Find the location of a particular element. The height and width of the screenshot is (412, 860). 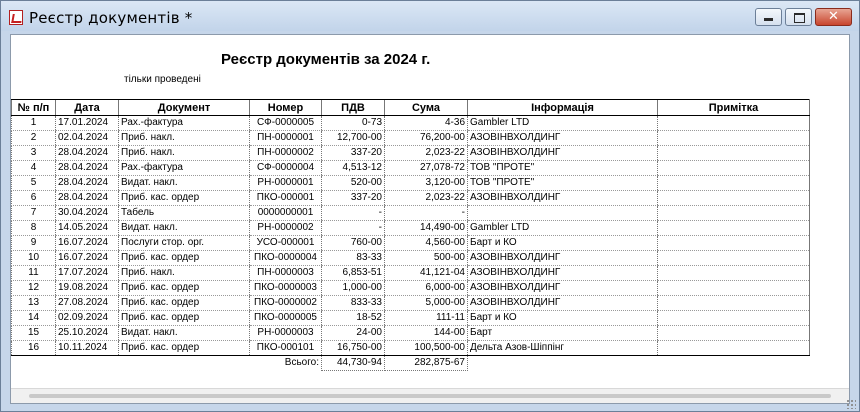

cell-document: Послуги стор. орг. is located at coordinates (184, 243).